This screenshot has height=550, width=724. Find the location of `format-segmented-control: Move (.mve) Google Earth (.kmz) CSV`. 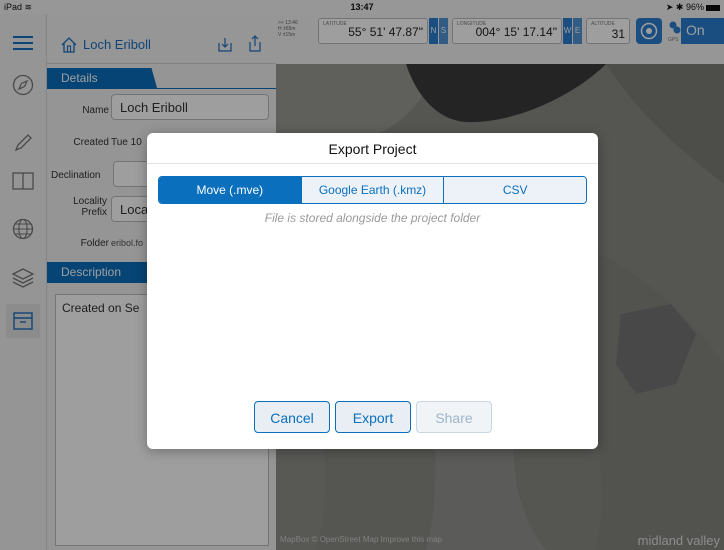

format-segmented-control: Move (.mve) Google Earth (.kmz) CSV is located at coordinates (372, 190).